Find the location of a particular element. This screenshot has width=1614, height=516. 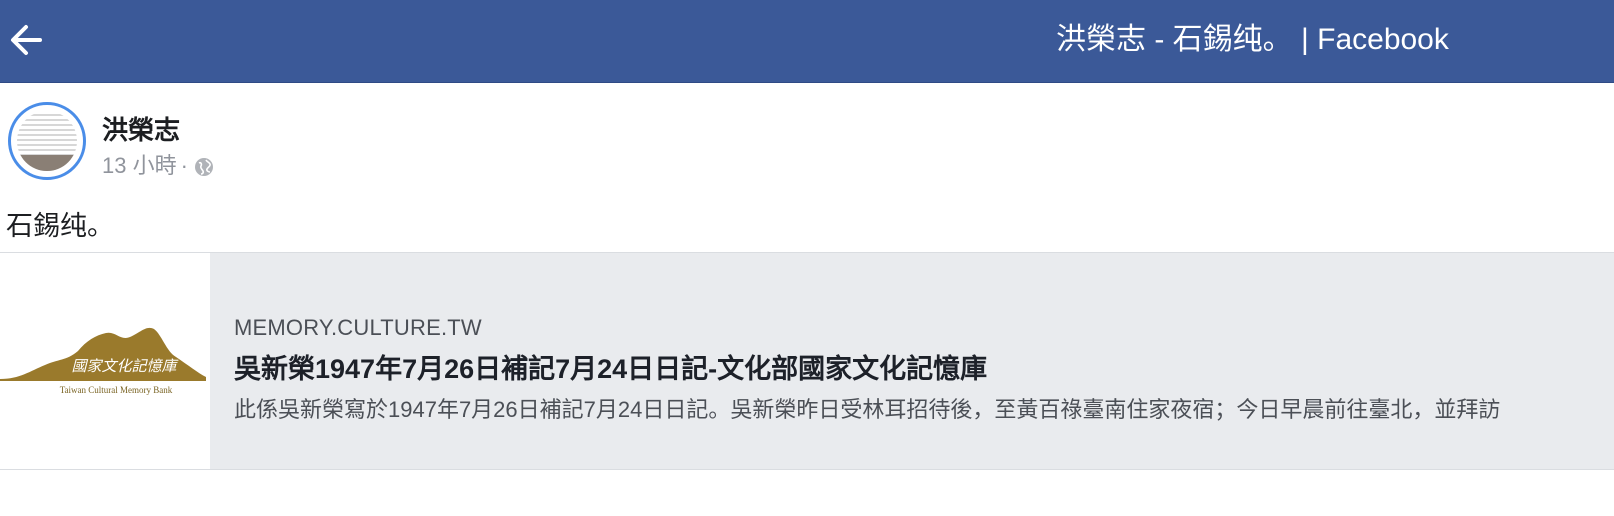

back-button is located at coordinates (26, 40).